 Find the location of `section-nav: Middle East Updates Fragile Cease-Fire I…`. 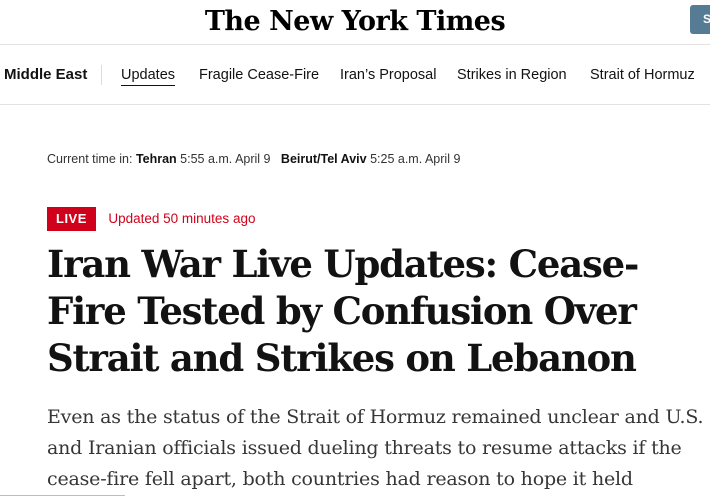

section-nav: Middle East Updates Fragile Cease-Fire I… is located at coordinates (355, 74).